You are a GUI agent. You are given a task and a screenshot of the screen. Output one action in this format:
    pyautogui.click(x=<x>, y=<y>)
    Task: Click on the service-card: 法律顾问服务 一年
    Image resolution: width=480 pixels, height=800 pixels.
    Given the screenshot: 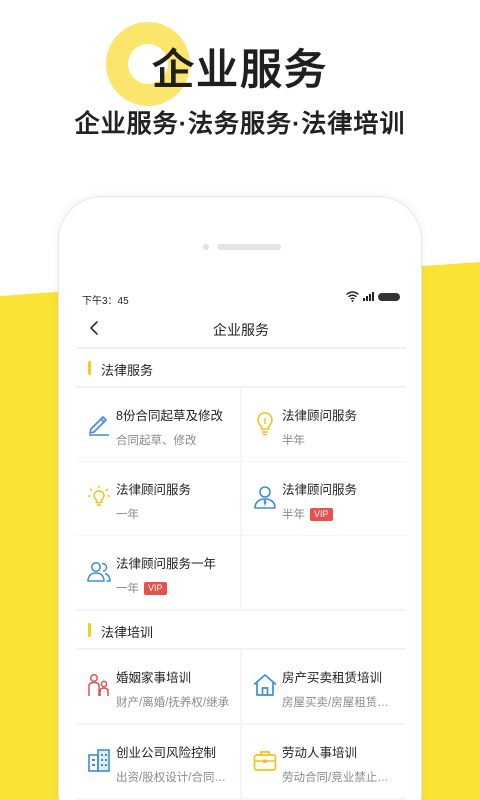 What is the action you would take?
    pyautogui.click(x=158, y=498)
    